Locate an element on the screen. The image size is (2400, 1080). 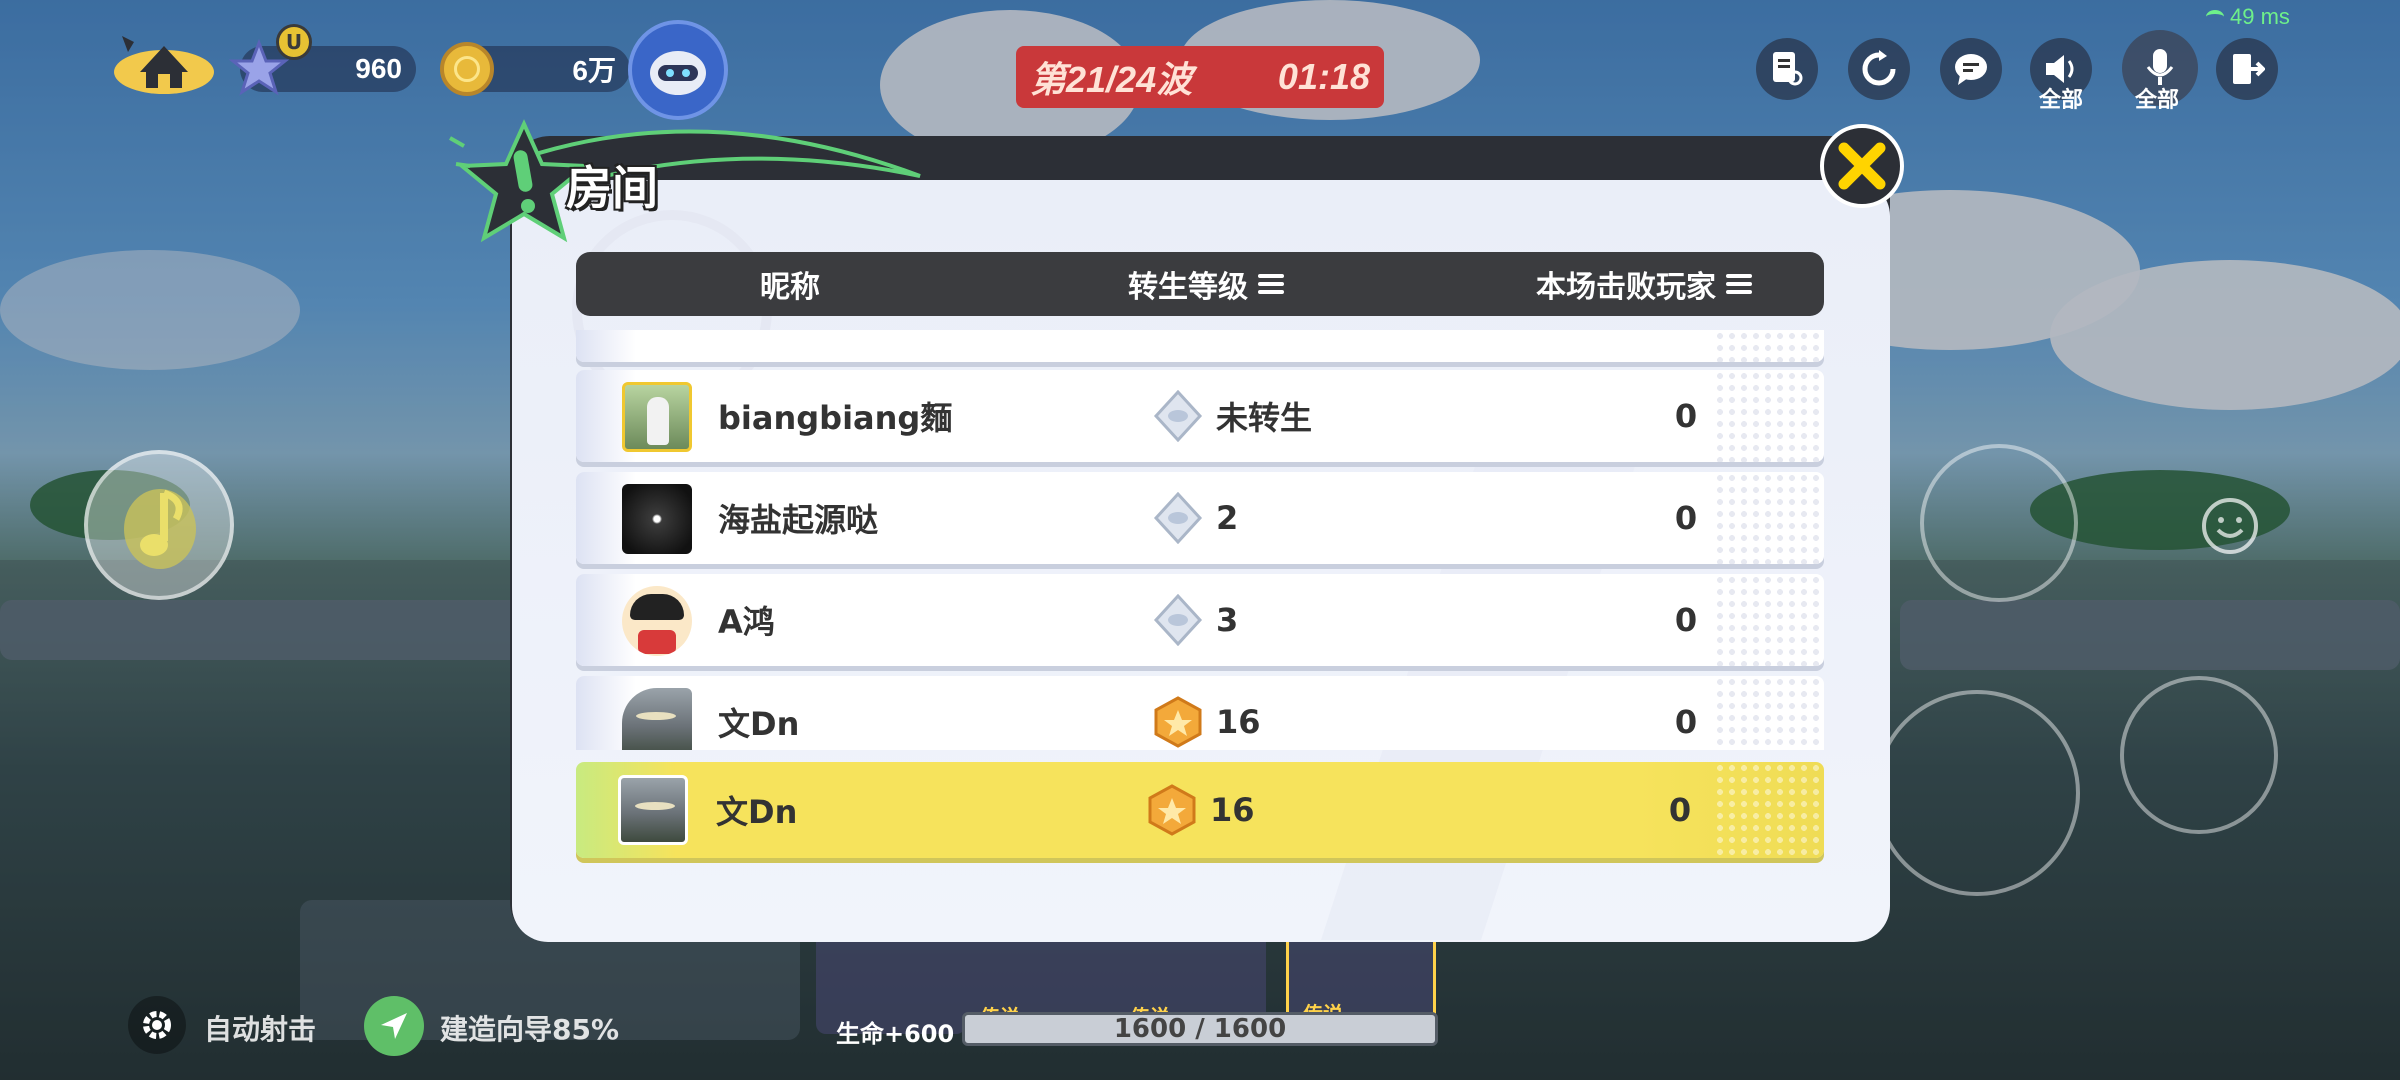
player-name: biangbiang麵 is located at coordinates (835, 418).